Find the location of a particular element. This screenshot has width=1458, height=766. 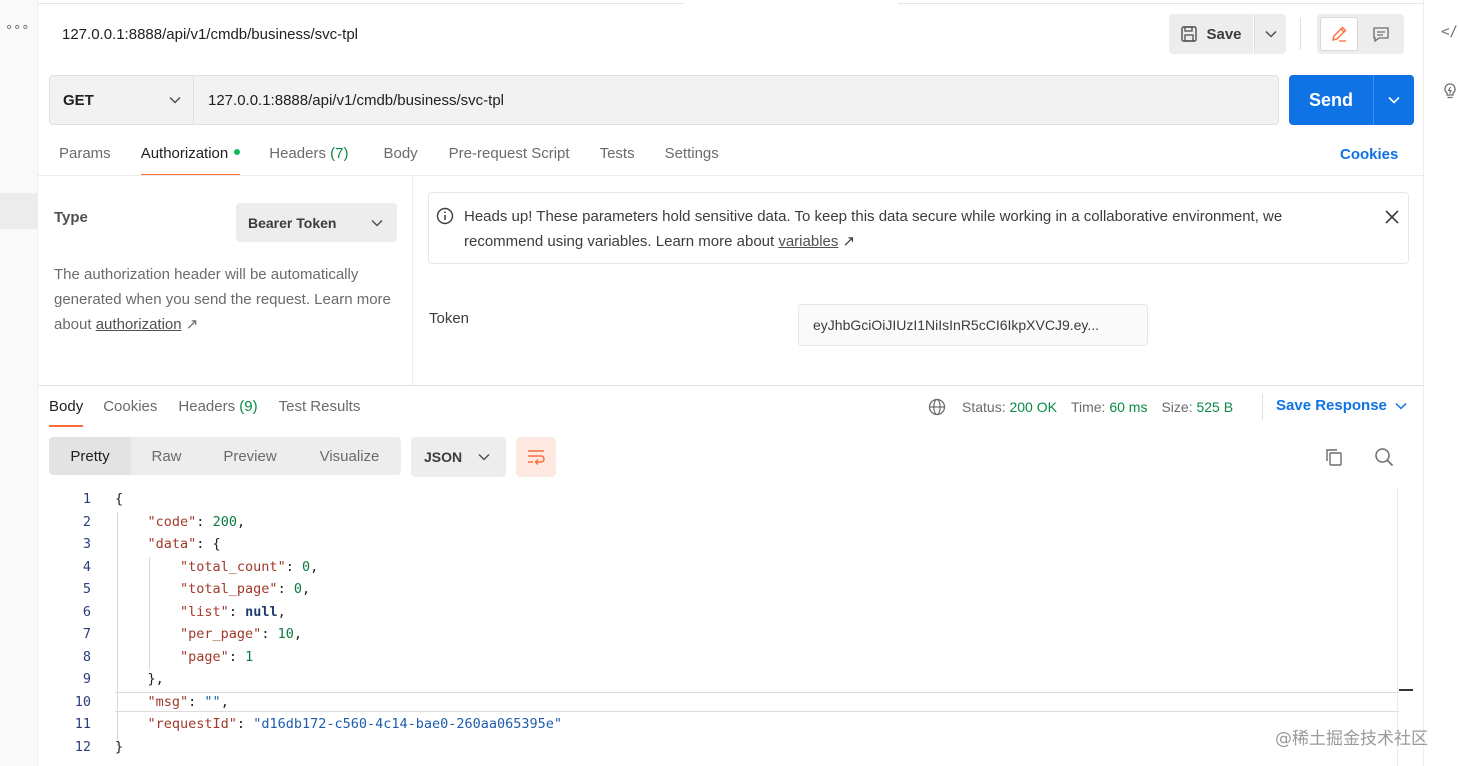

save-button: Save is located at coordinates (1211, 34).